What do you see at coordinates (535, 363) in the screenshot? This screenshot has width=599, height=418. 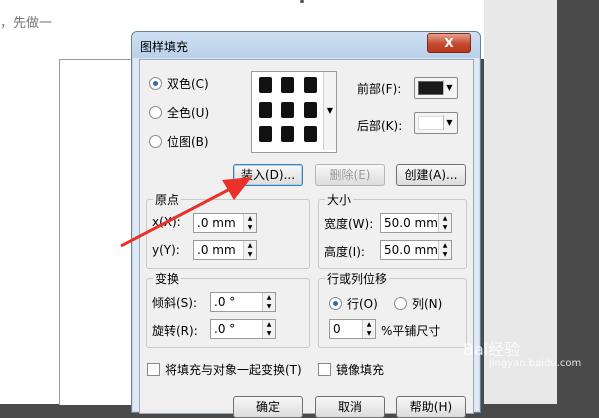 I see `watermark-sub: jingyan.baidu.com` at bounding box center [535, 363].